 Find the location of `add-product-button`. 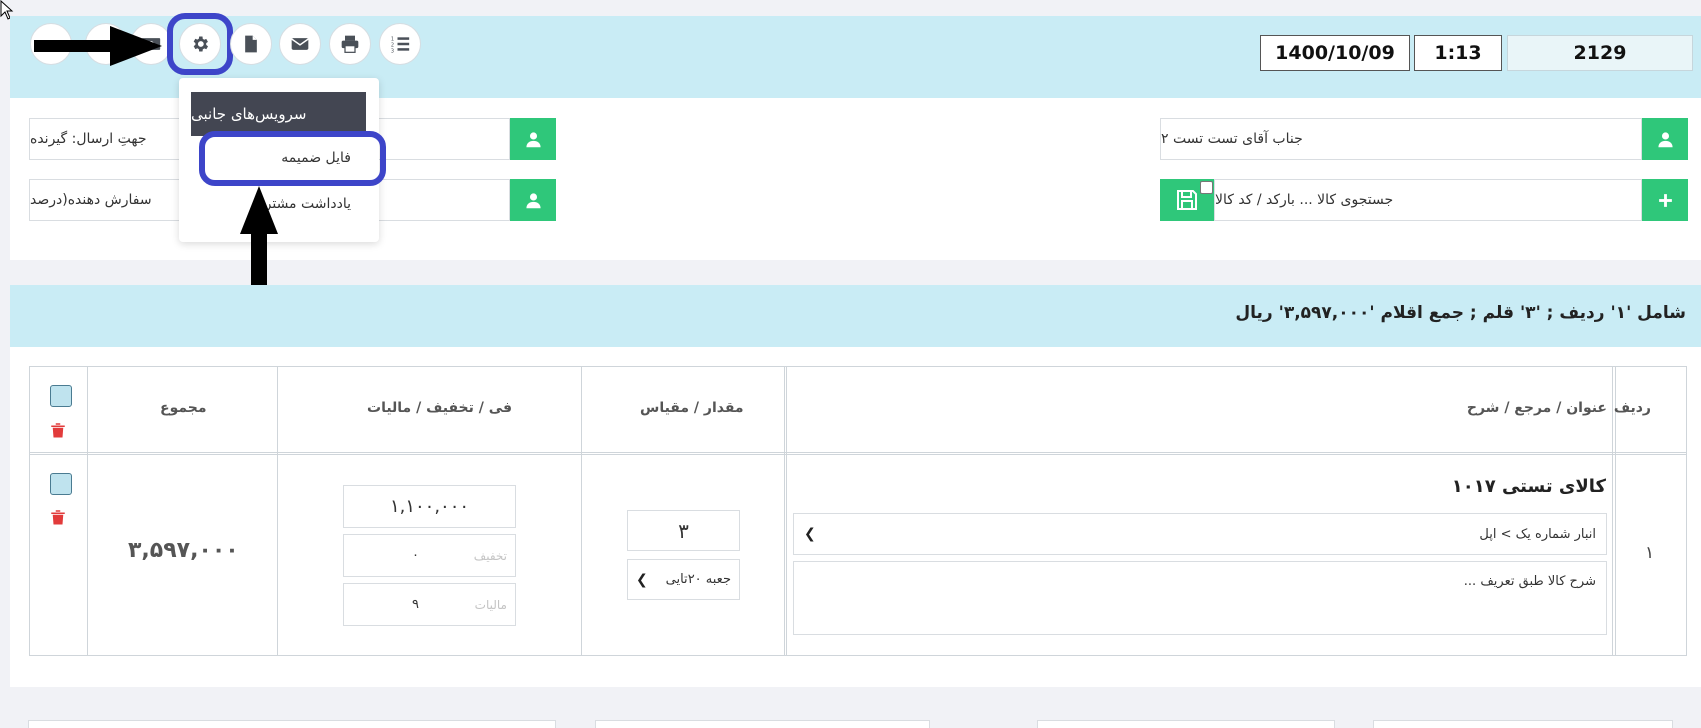

add-product-button is located at coordinates (1665, 200).